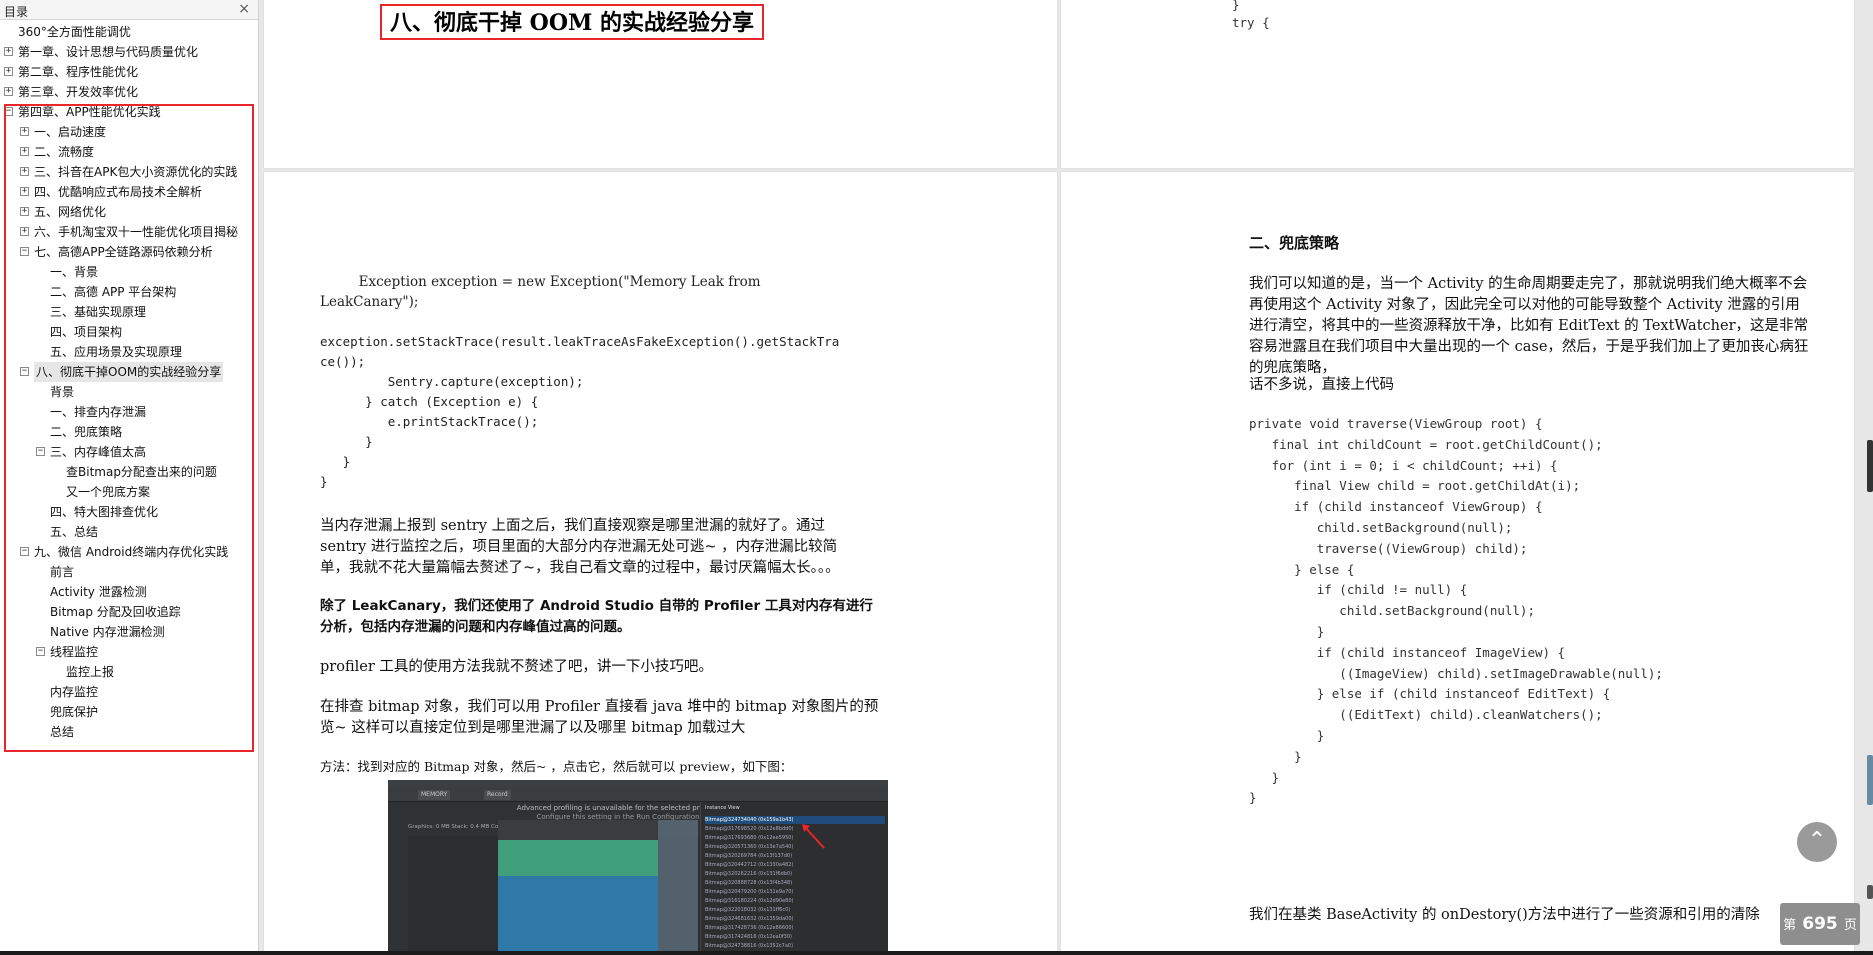 This screenshot has height=955, width=1873. Describe the element at coordinates (129, 532) in the screenshot. I see `toc-item: 五、总结` at that location.